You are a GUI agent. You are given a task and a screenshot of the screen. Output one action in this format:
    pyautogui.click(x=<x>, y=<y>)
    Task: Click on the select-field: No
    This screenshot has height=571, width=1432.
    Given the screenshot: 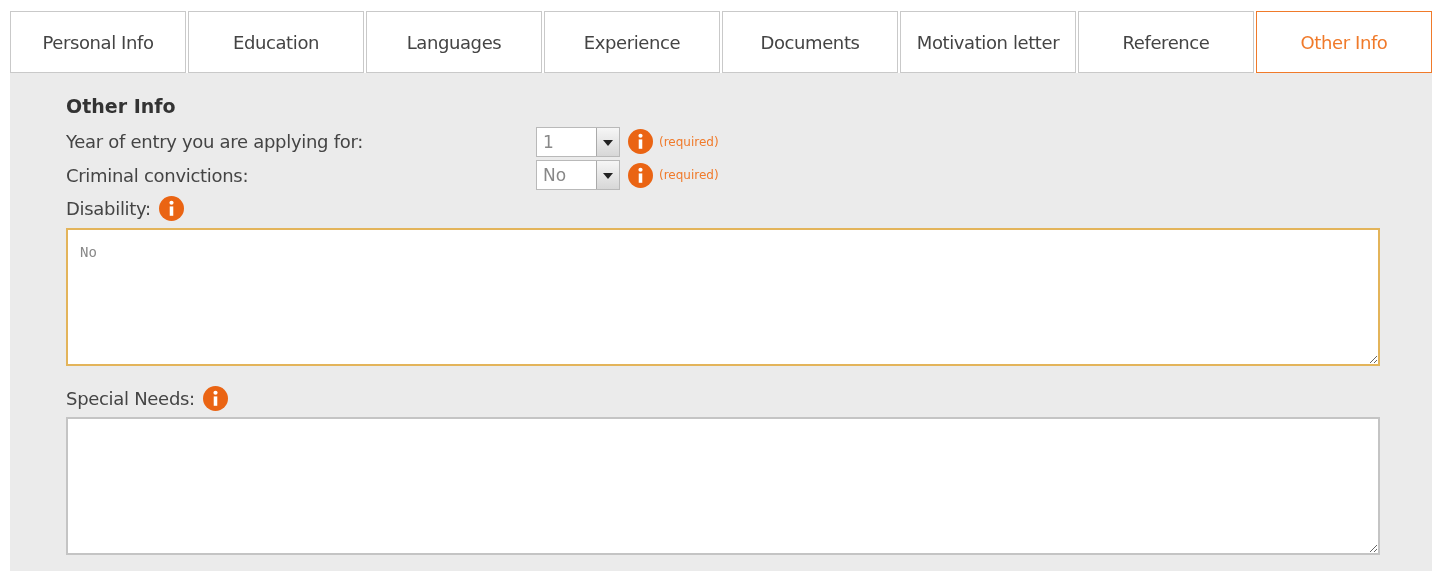 What is the action you would take?
    pyautogui.click(x=578, y=175)
    